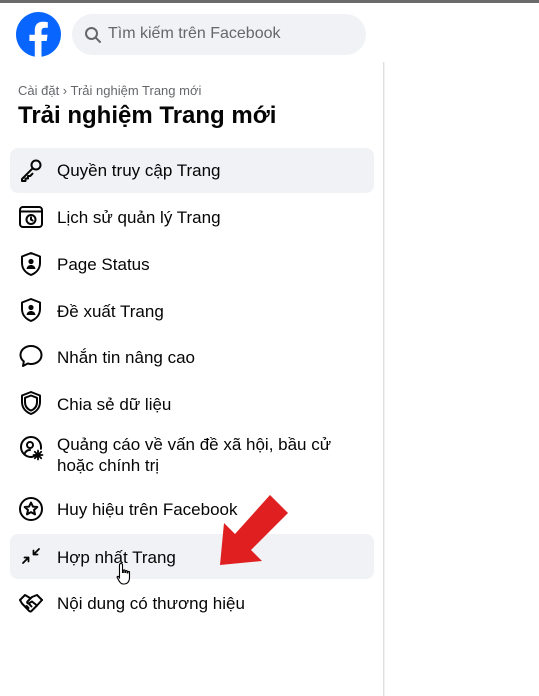  I want to click on page-title: Trải nghiệm Trang mới, so click(147, 115).